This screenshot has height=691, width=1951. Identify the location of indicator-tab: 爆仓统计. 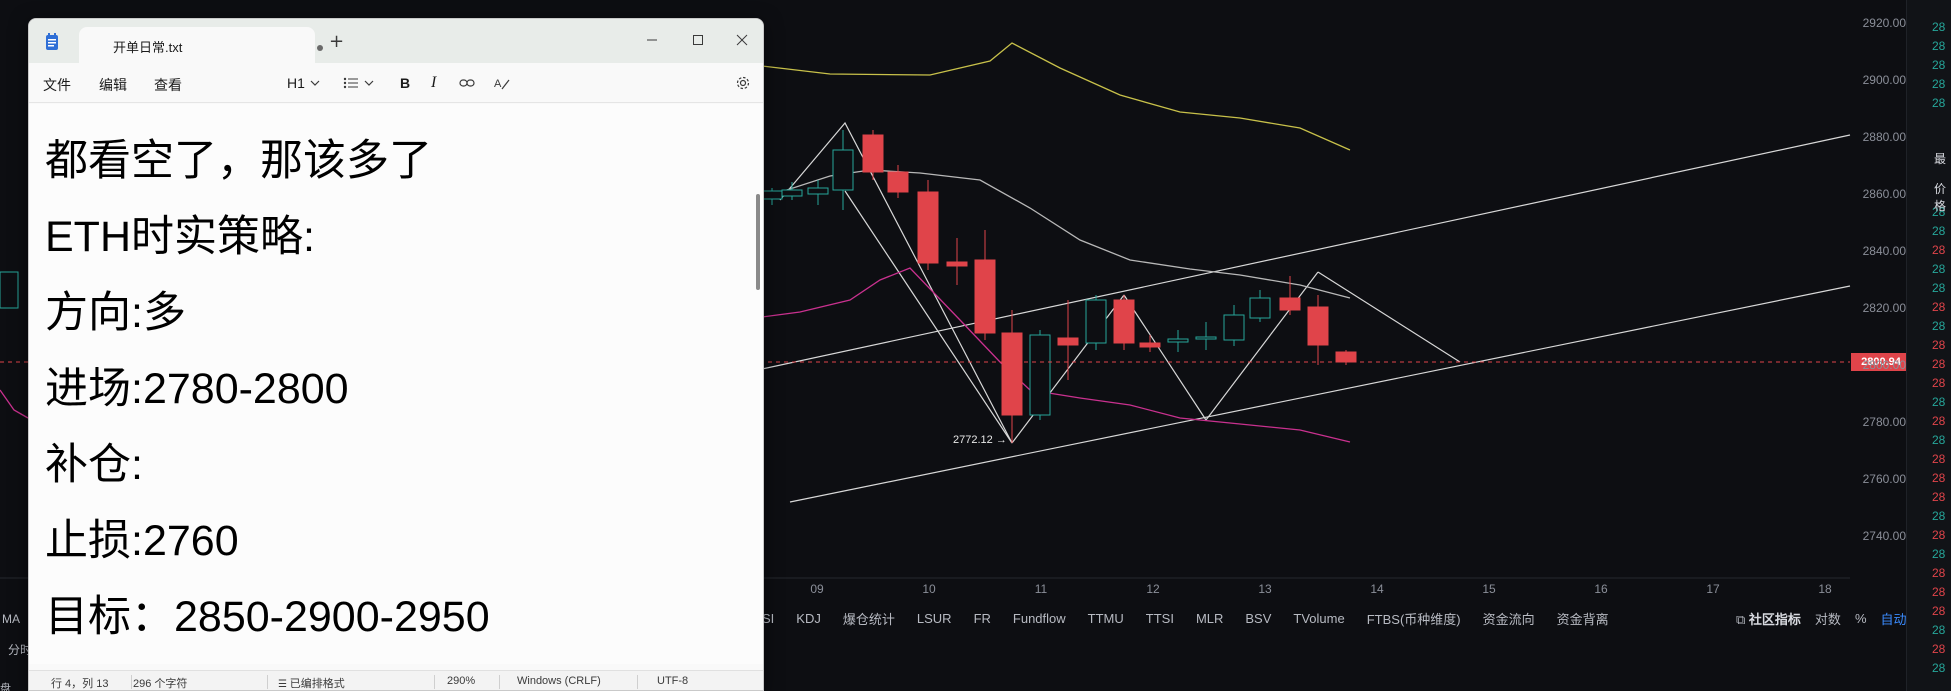
(869, 618).